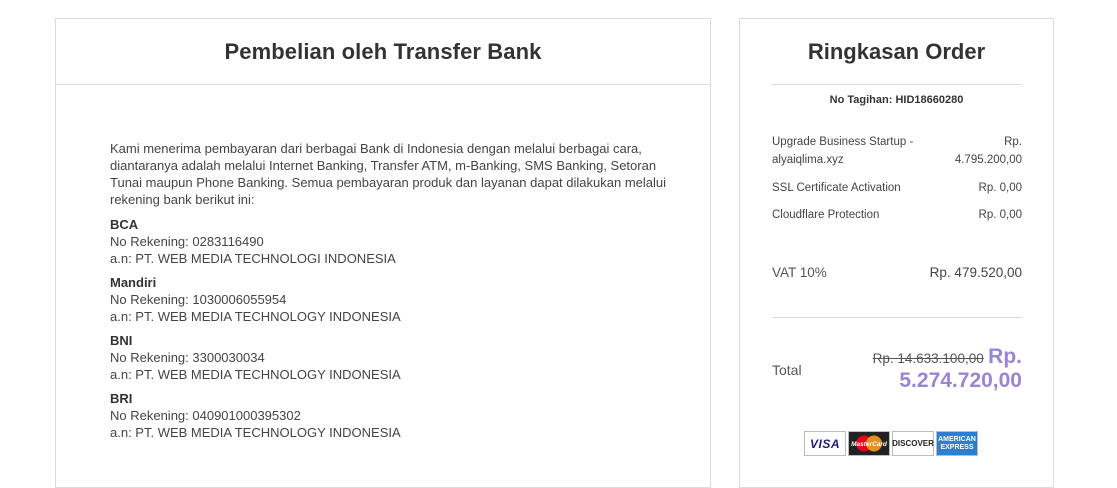 This screenshot has height=488, width=1117. Describe the element at coordinates (913, 443) in the screenshot. I see `discover-icon: DISCOVER` at that location.